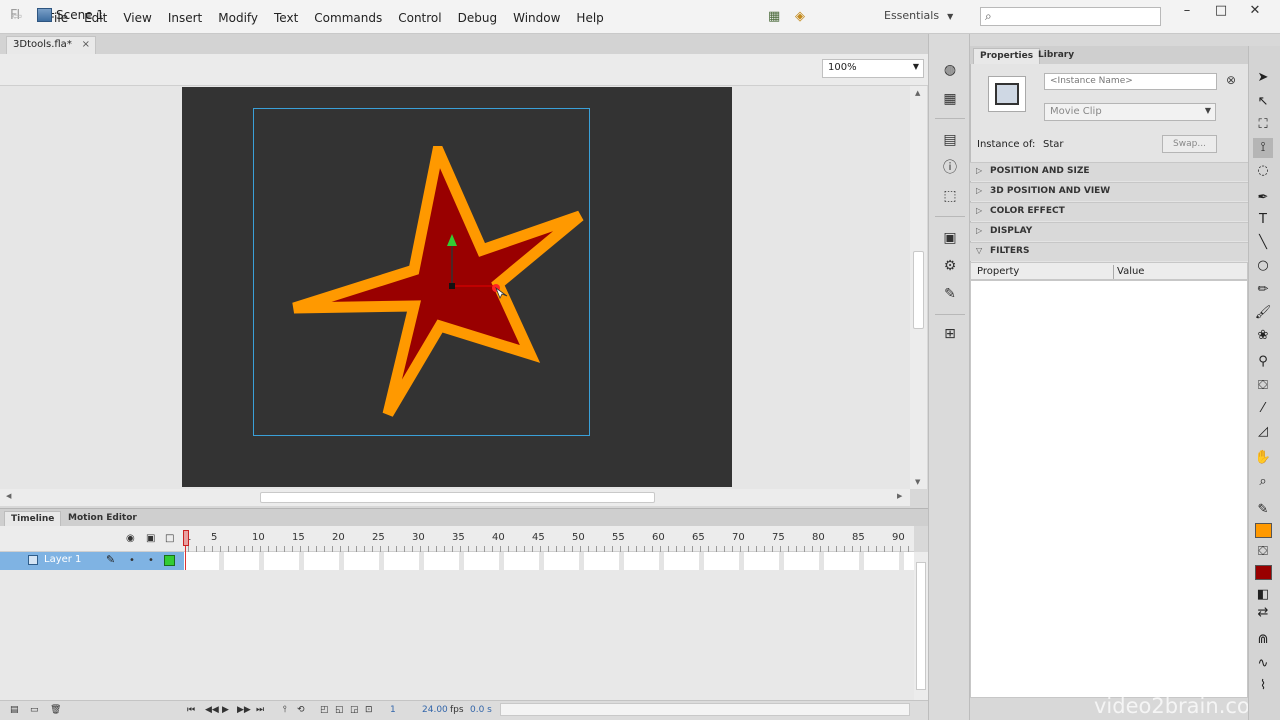  I want to click on maximize-button: □, so click(1221, 11).